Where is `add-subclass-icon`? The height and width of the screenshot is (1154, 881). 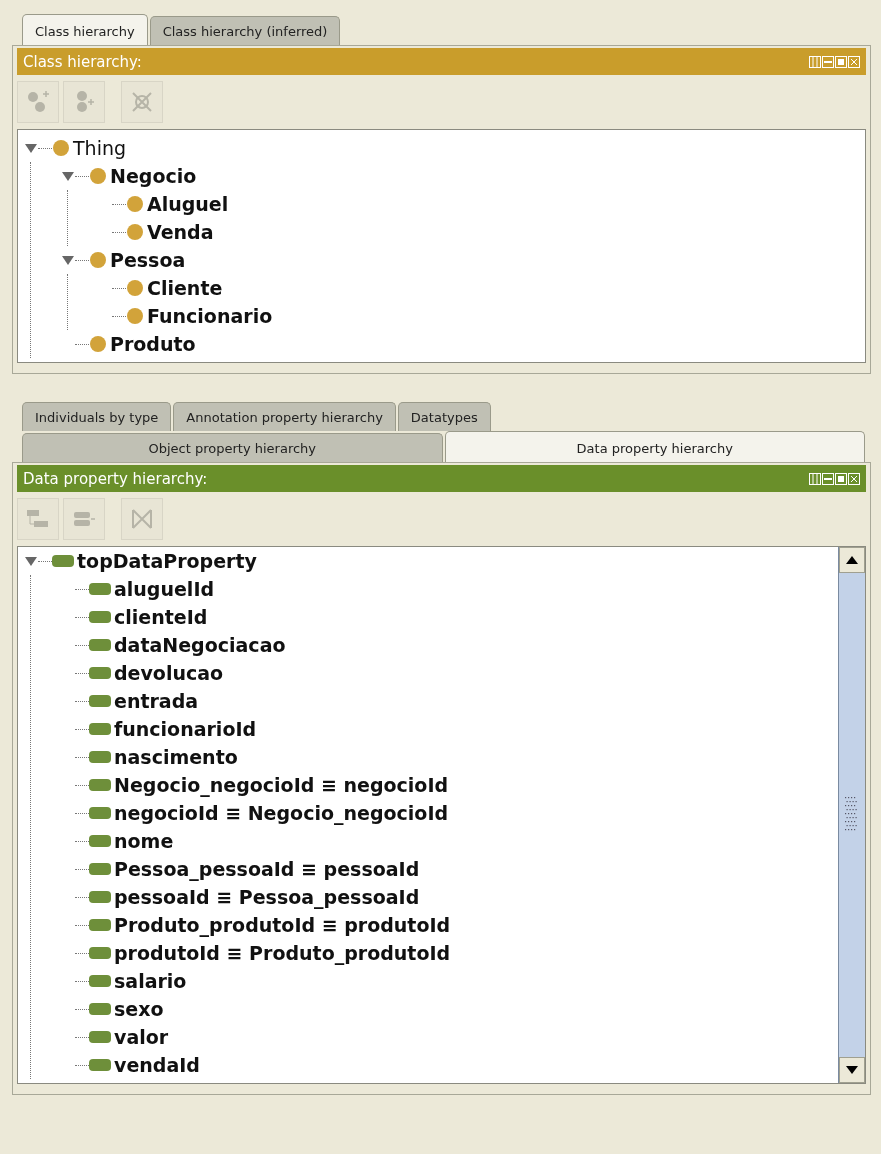
add-subclass-icon is located at coordinates (38, 102).